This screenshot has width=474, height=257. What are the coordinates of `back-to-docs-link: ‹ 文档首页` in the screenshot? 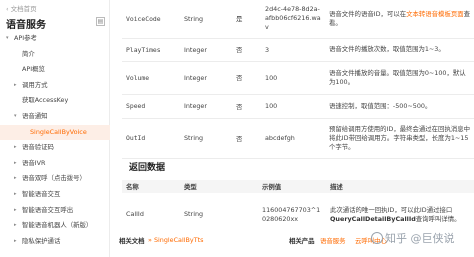 It's located at (21, 8).